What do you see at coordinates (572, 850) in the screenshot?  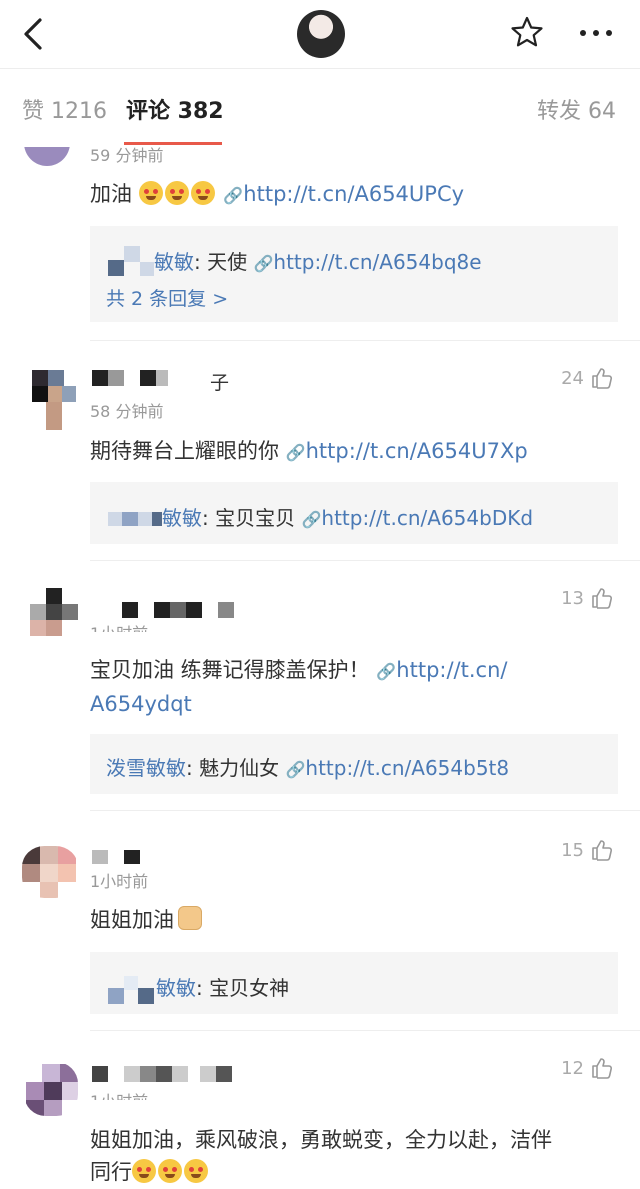 I see `like-count: 15` at bounding box center [572, 850].